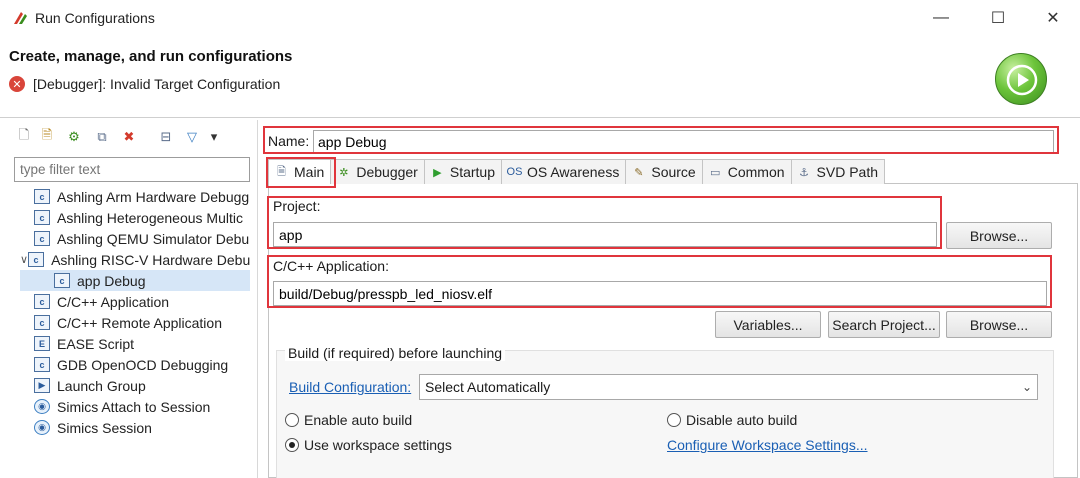 The width and height of the screenshot is (1080, 478). I want to click on use-workspace-settings-radio: Use workspace settings, so click(368, 445).